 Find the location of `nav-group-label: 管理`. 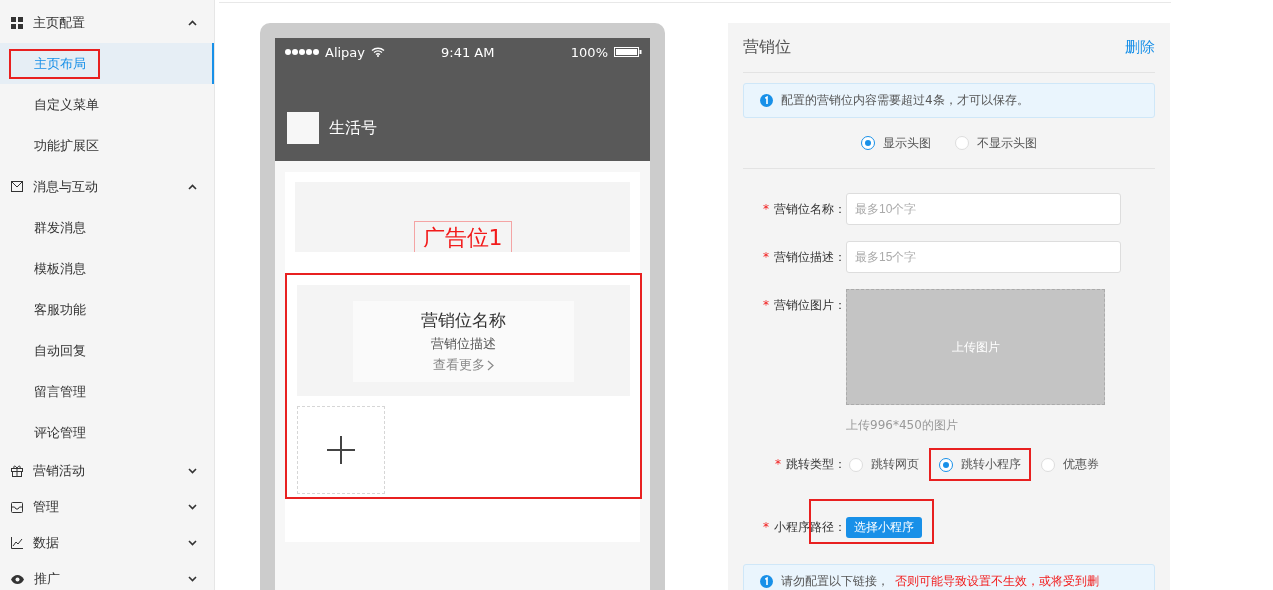

nav-group-label: 管理 is located at coordinates (46, 507).